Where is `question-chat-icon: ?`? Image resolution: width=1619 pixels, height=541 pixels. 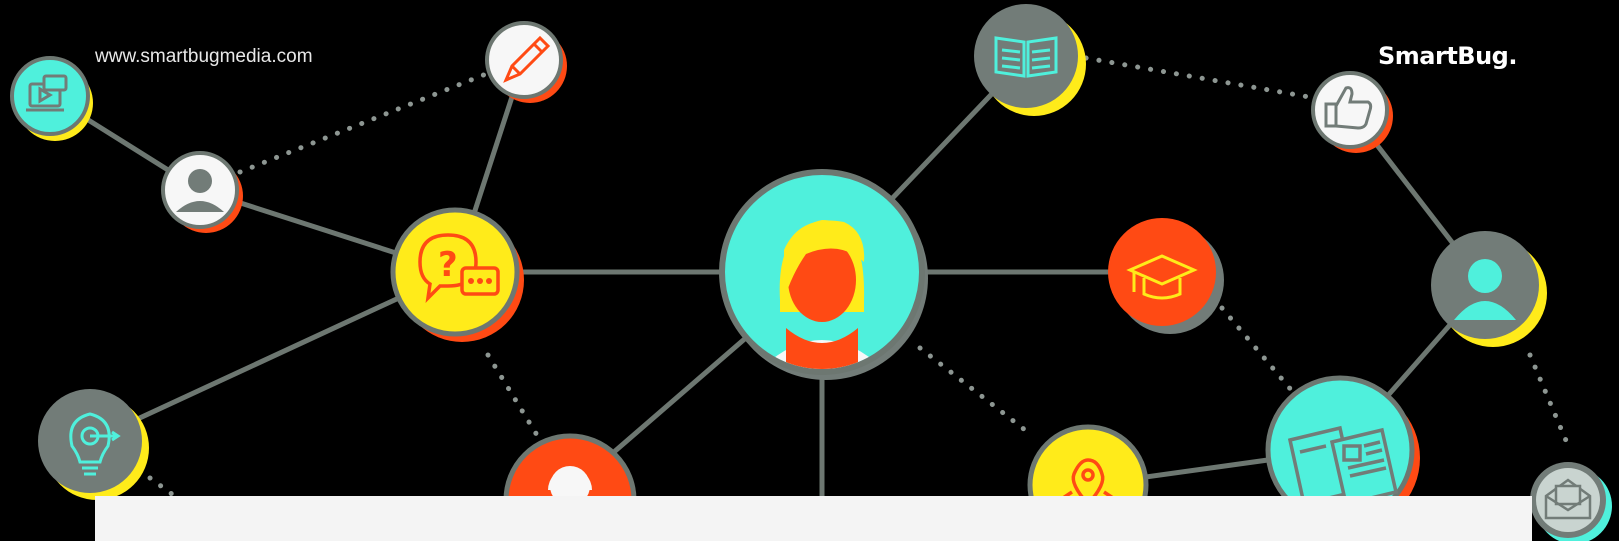
question-chat-icon: ? is located at coordinates (457, 274).